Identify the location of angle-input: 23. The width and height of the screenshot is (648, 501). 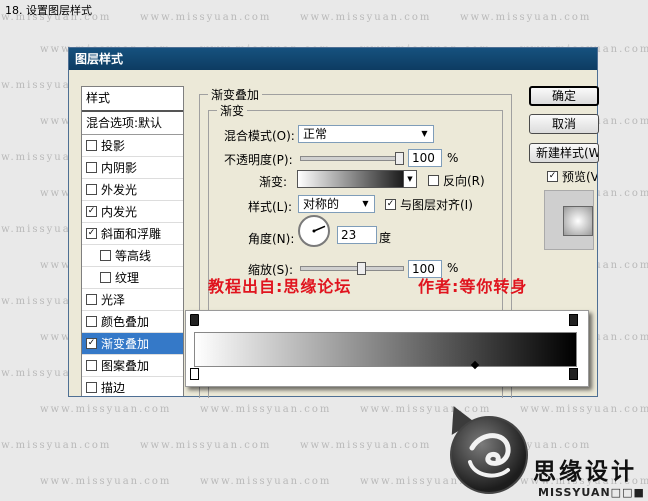
(357, 235).